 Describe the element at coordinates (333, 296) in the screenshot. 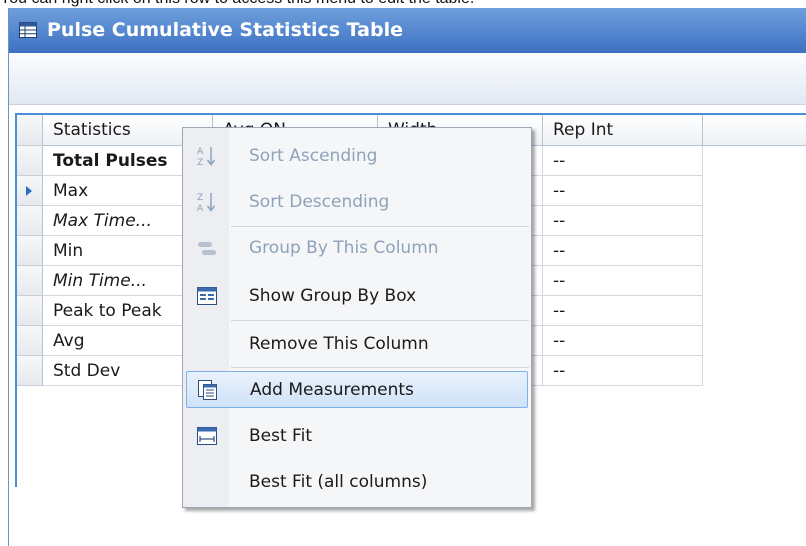

I see `menu-item-label: Show Group By Box` at that location.